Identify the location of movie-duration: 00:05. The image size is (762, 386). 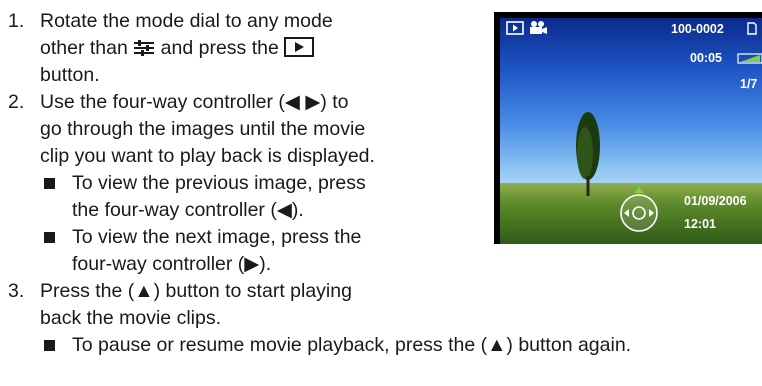
(706, 58).